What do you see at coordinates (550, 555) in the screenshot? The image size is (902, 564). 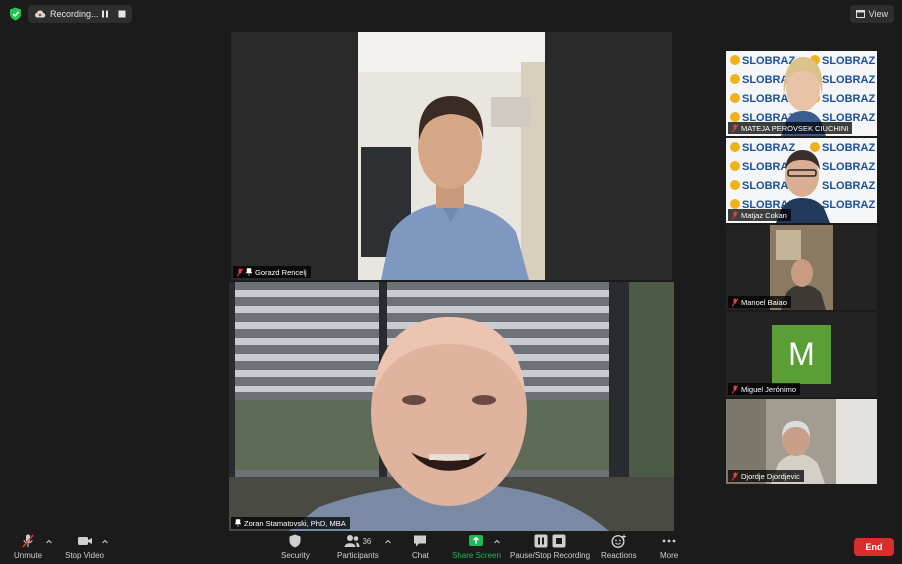 I see `pause-stop-recording-label: Pause/Stop Recording` at bounding box center [550, 555].